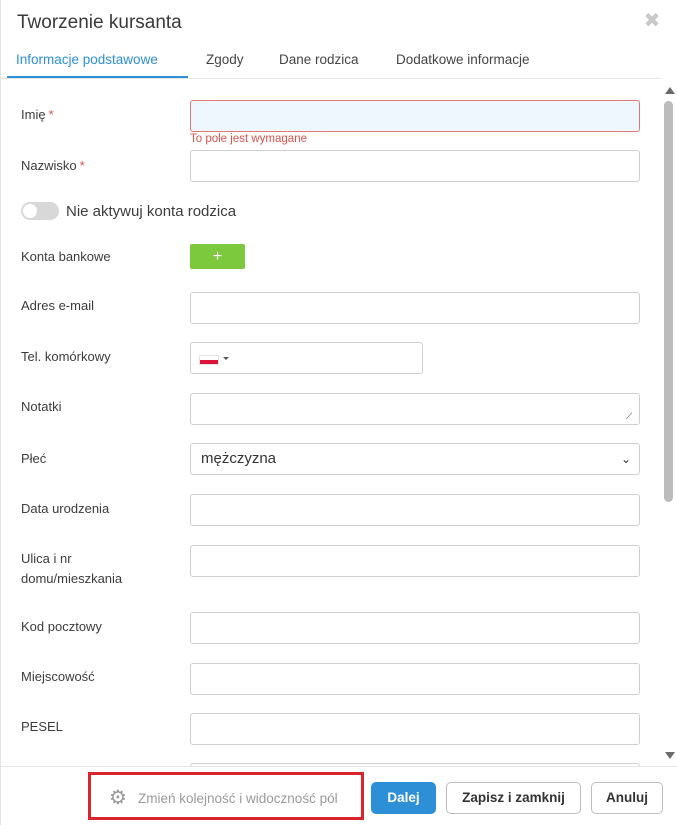 Image resolution: width=677 pixels, height=825 pixels. Describe the element at coordinates (30, 211) in the screenshot. I see `toggle-knob` at that location.